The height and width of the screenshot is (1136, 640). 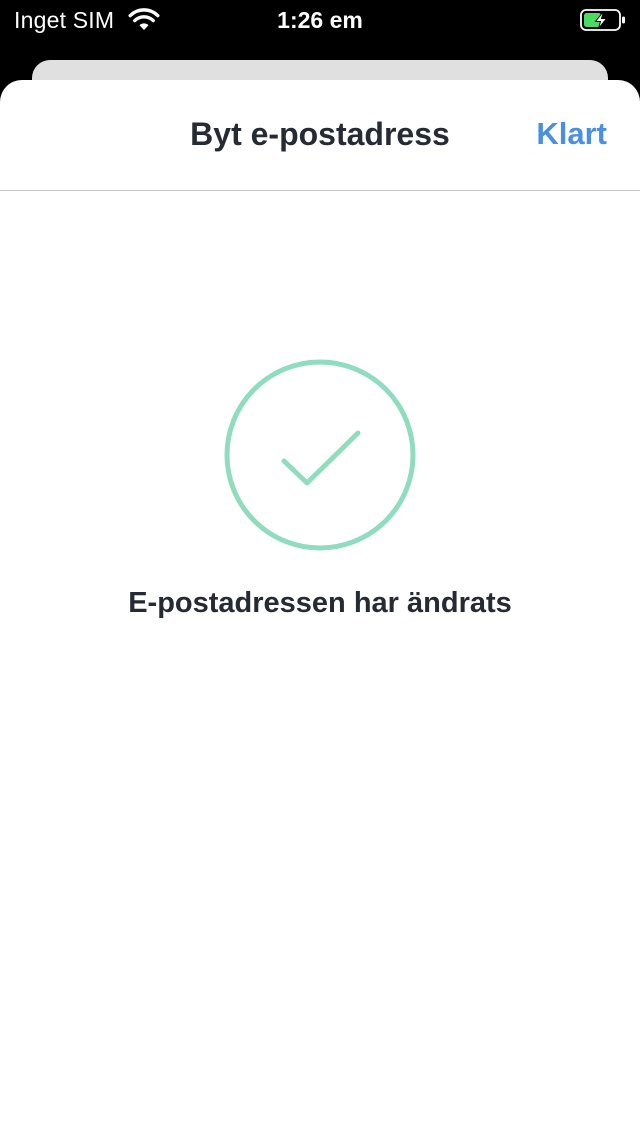 What do you see at coordinates (320, 135) in the screenshot?
I see `navigation-bar: Byt e-postadress Klart` at bounding box center [320, 135].